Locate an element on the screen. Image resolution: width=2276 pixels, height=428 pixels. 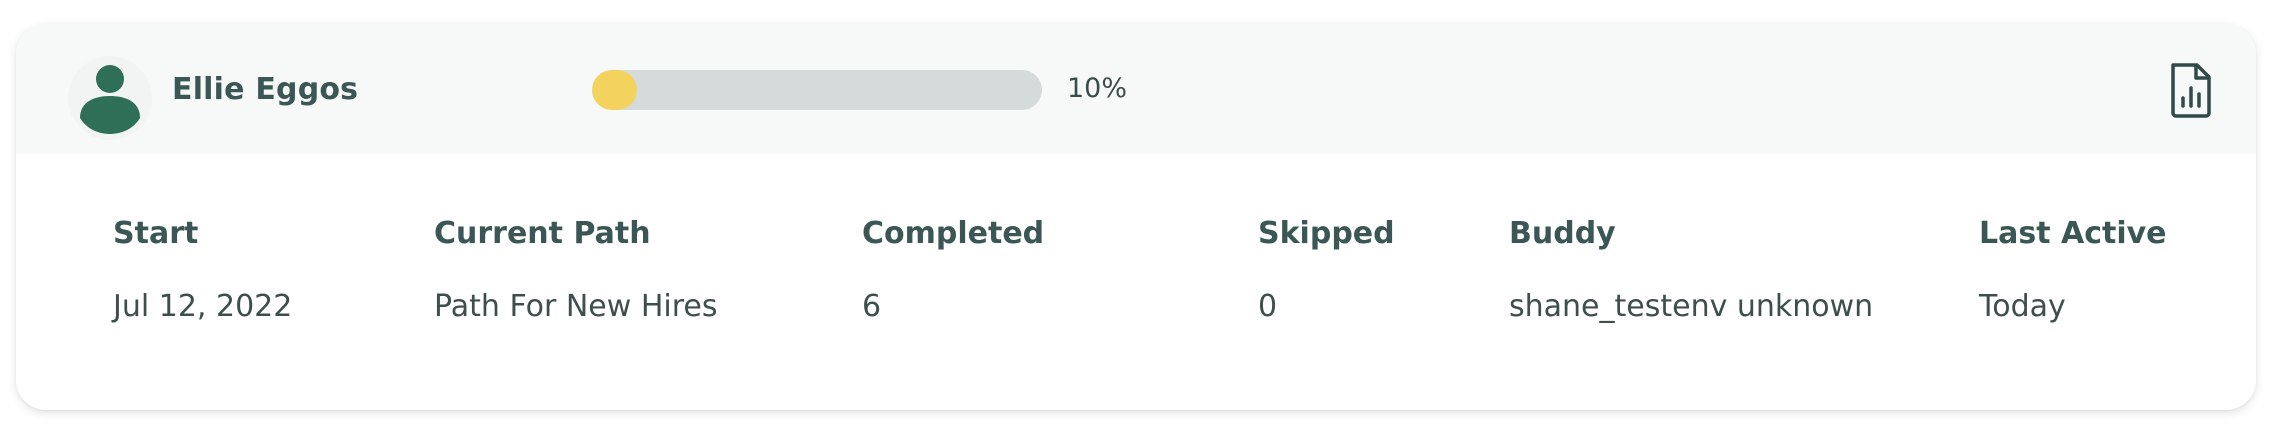
detail-skipped: Skipped 0 is located at coordinates (1326, 270).